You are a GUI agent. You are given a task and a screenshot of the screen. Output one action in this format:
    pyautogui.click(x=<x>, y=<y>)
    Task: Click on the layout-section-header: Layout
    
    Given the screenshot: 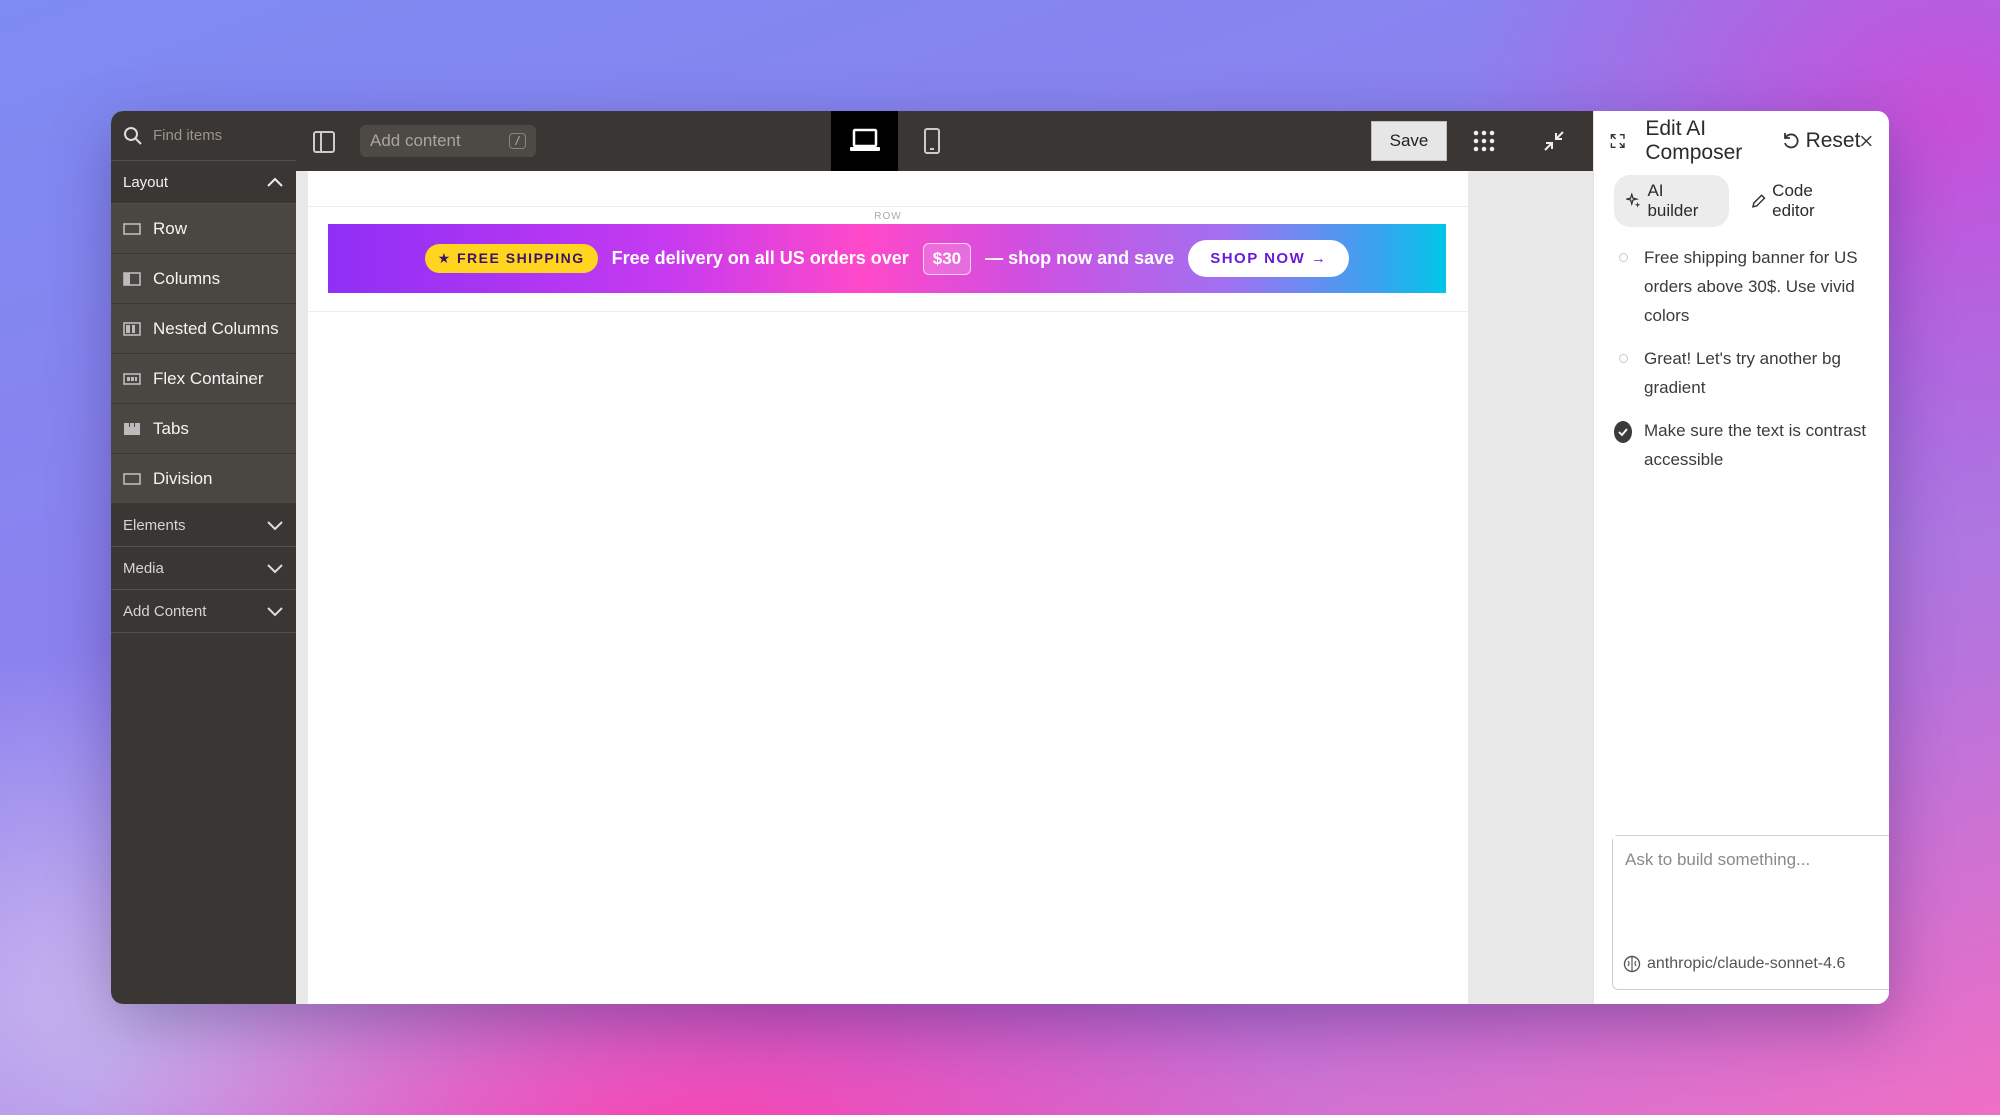 What is the action you would take?
    pyautogui.click(x=203, y=182)
    